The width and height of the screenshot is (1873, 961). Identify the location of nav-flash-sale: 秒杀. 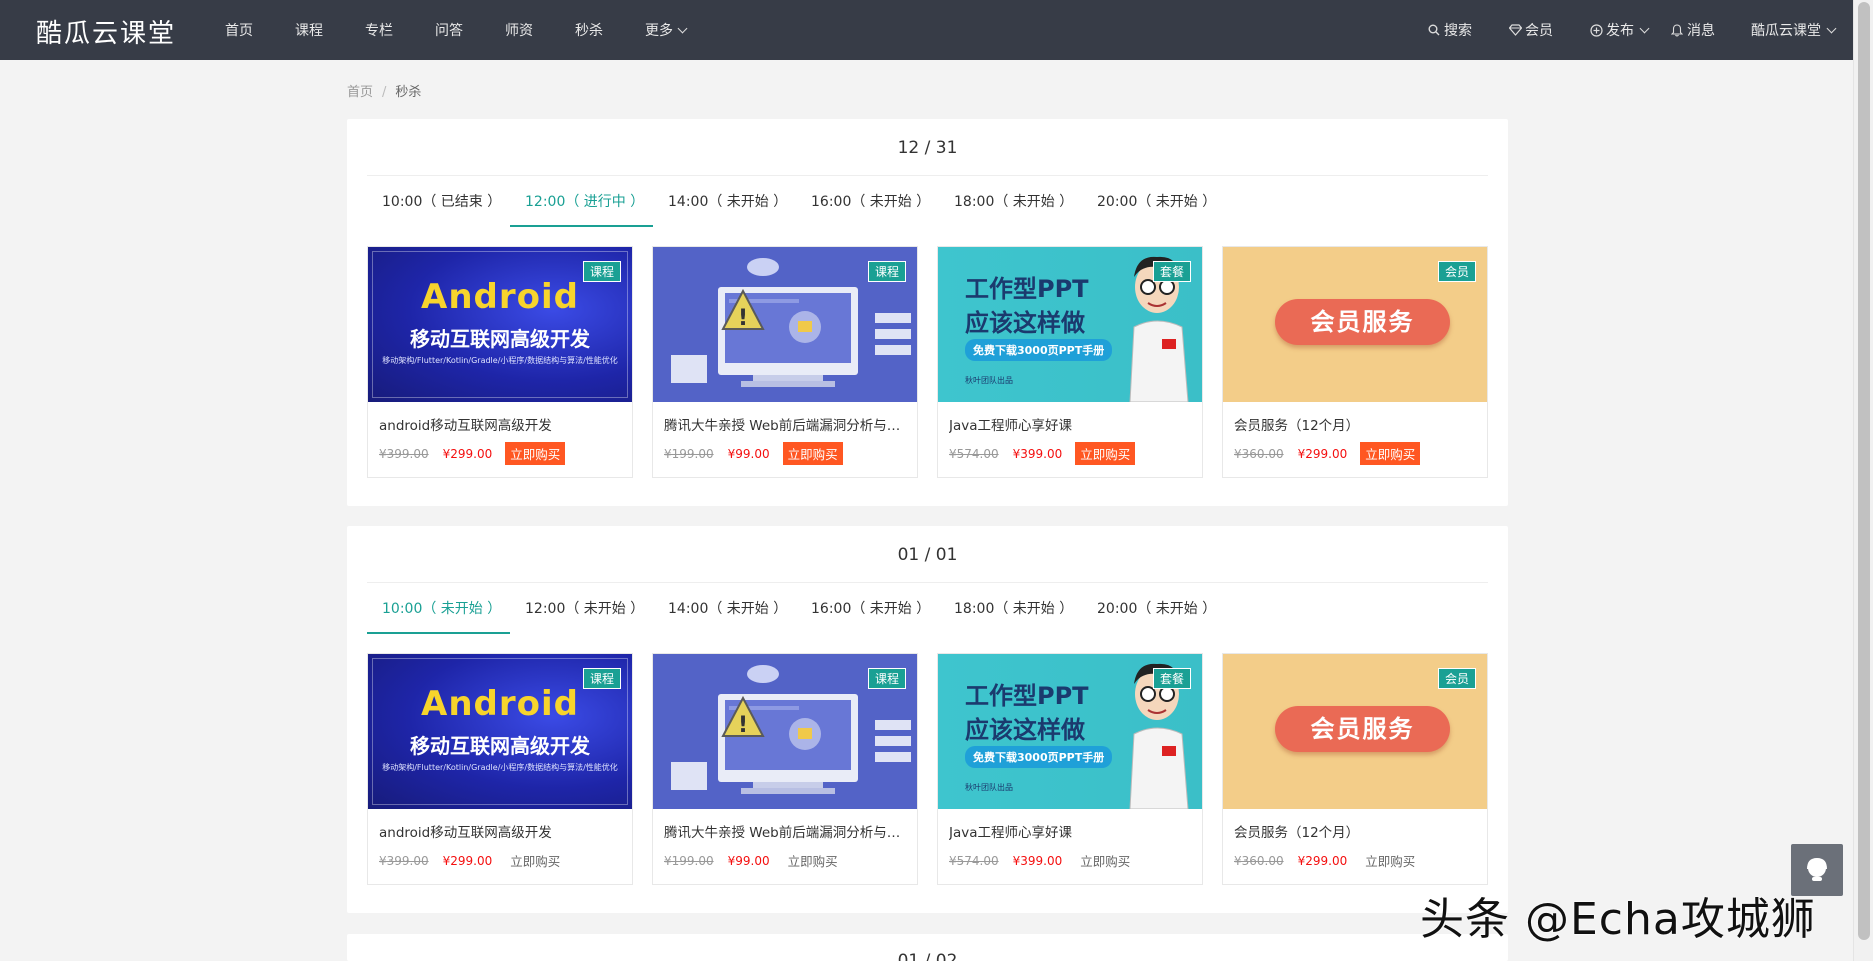
(589, 30).